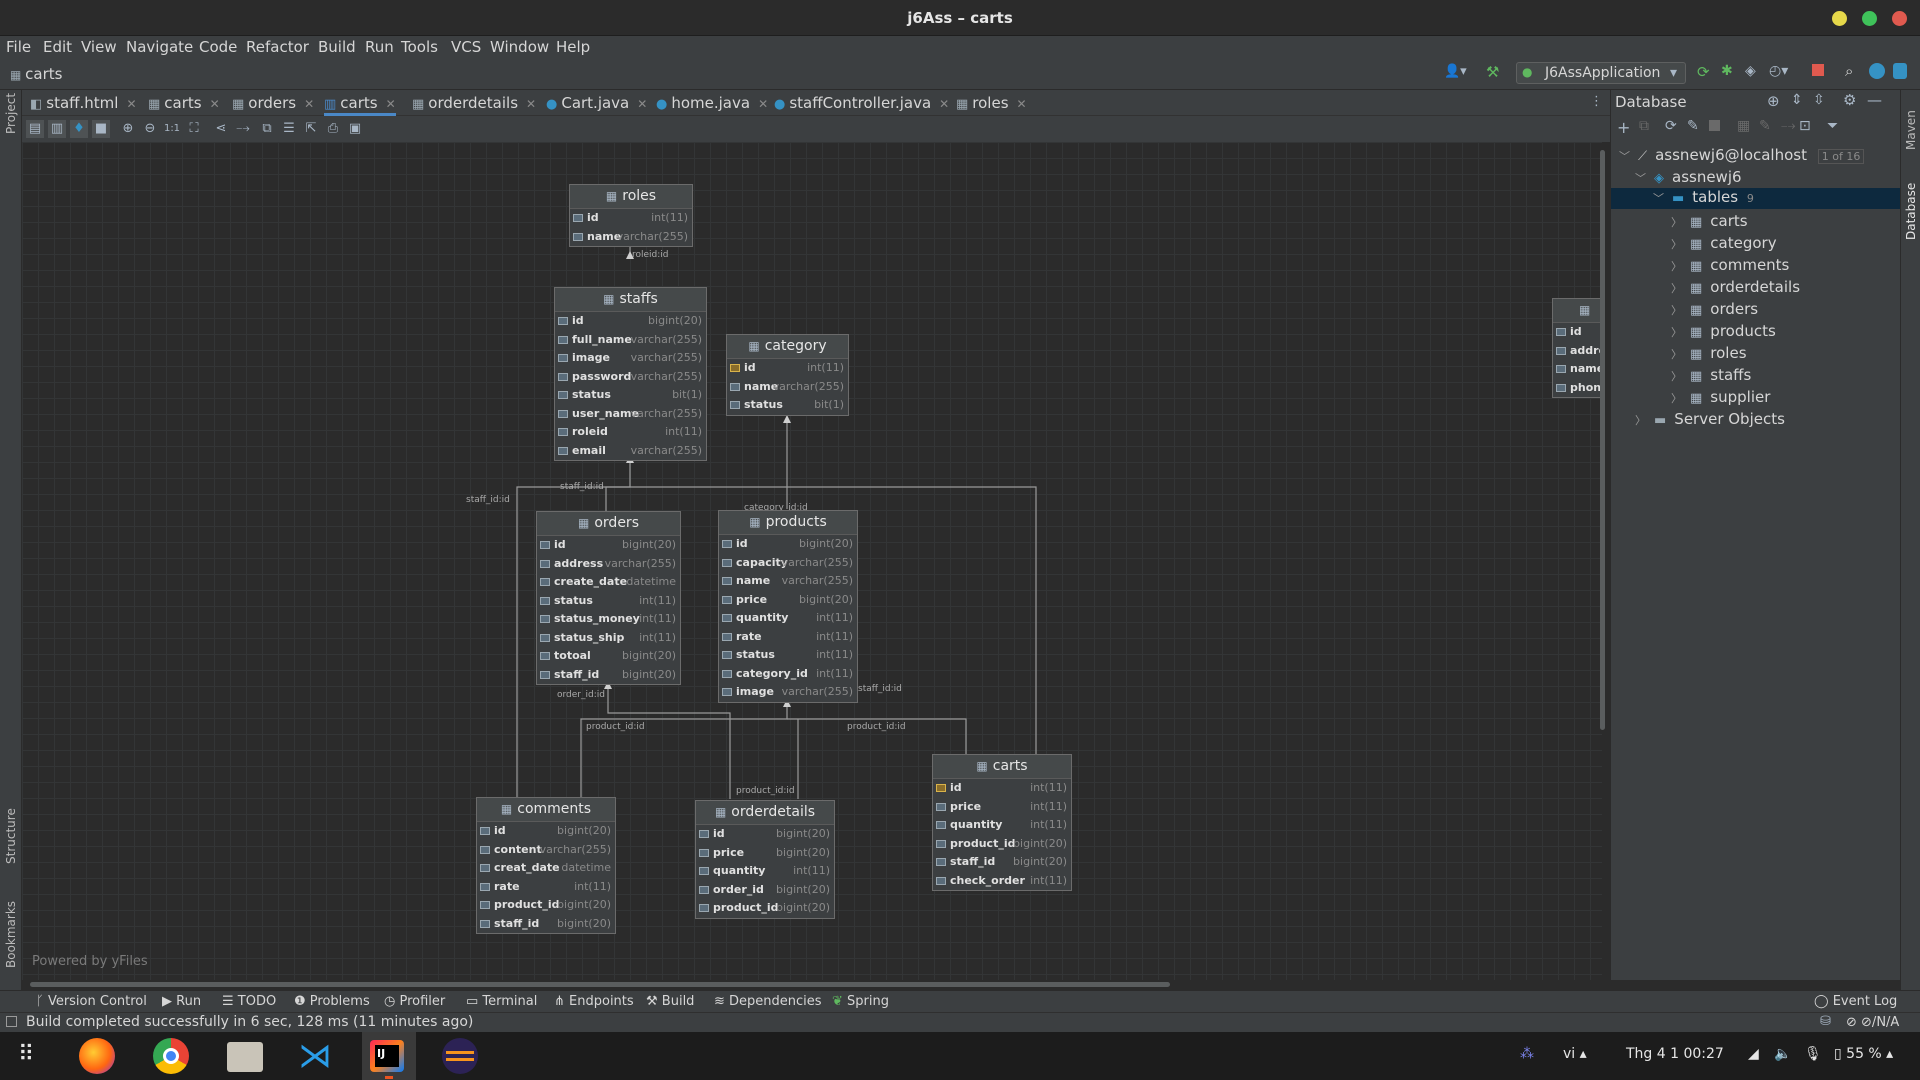 This screenshot has width=1920, height=1080. I want to click on menu-edit: Edit, so click(57, 47).